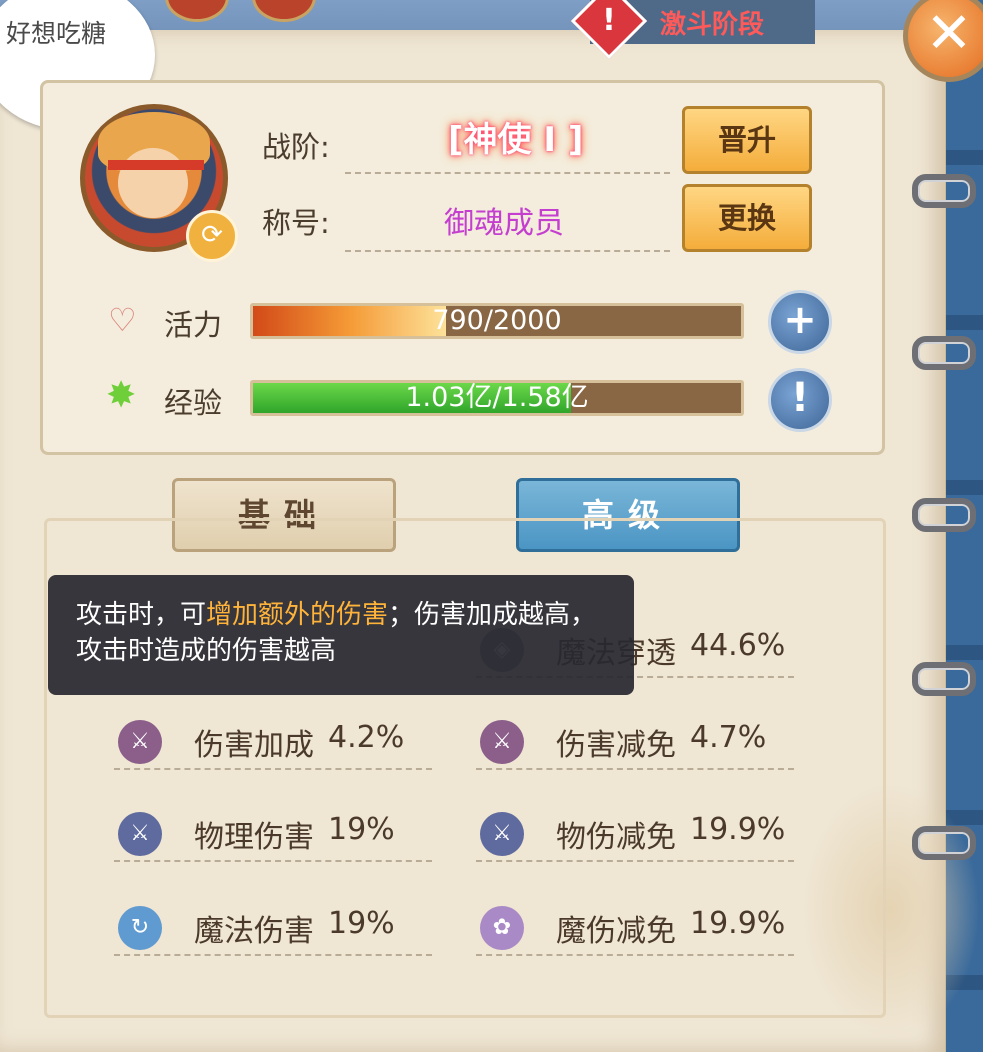 The width and height of the screenshot is (983, 1052). I want to click on experience-label: 经验, so click(193, 403).